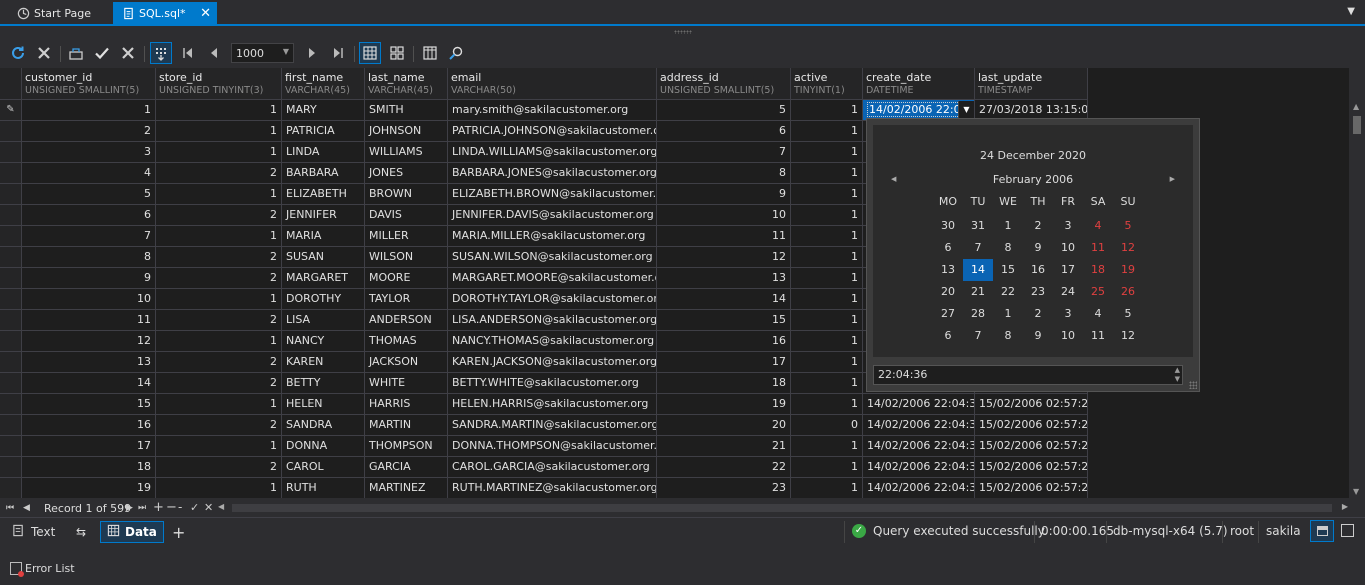 This screenshot has height=585, width=1365. Describe the element at coordinates (338, 53) in the screenshot. I see `last-page-icon` at that location.